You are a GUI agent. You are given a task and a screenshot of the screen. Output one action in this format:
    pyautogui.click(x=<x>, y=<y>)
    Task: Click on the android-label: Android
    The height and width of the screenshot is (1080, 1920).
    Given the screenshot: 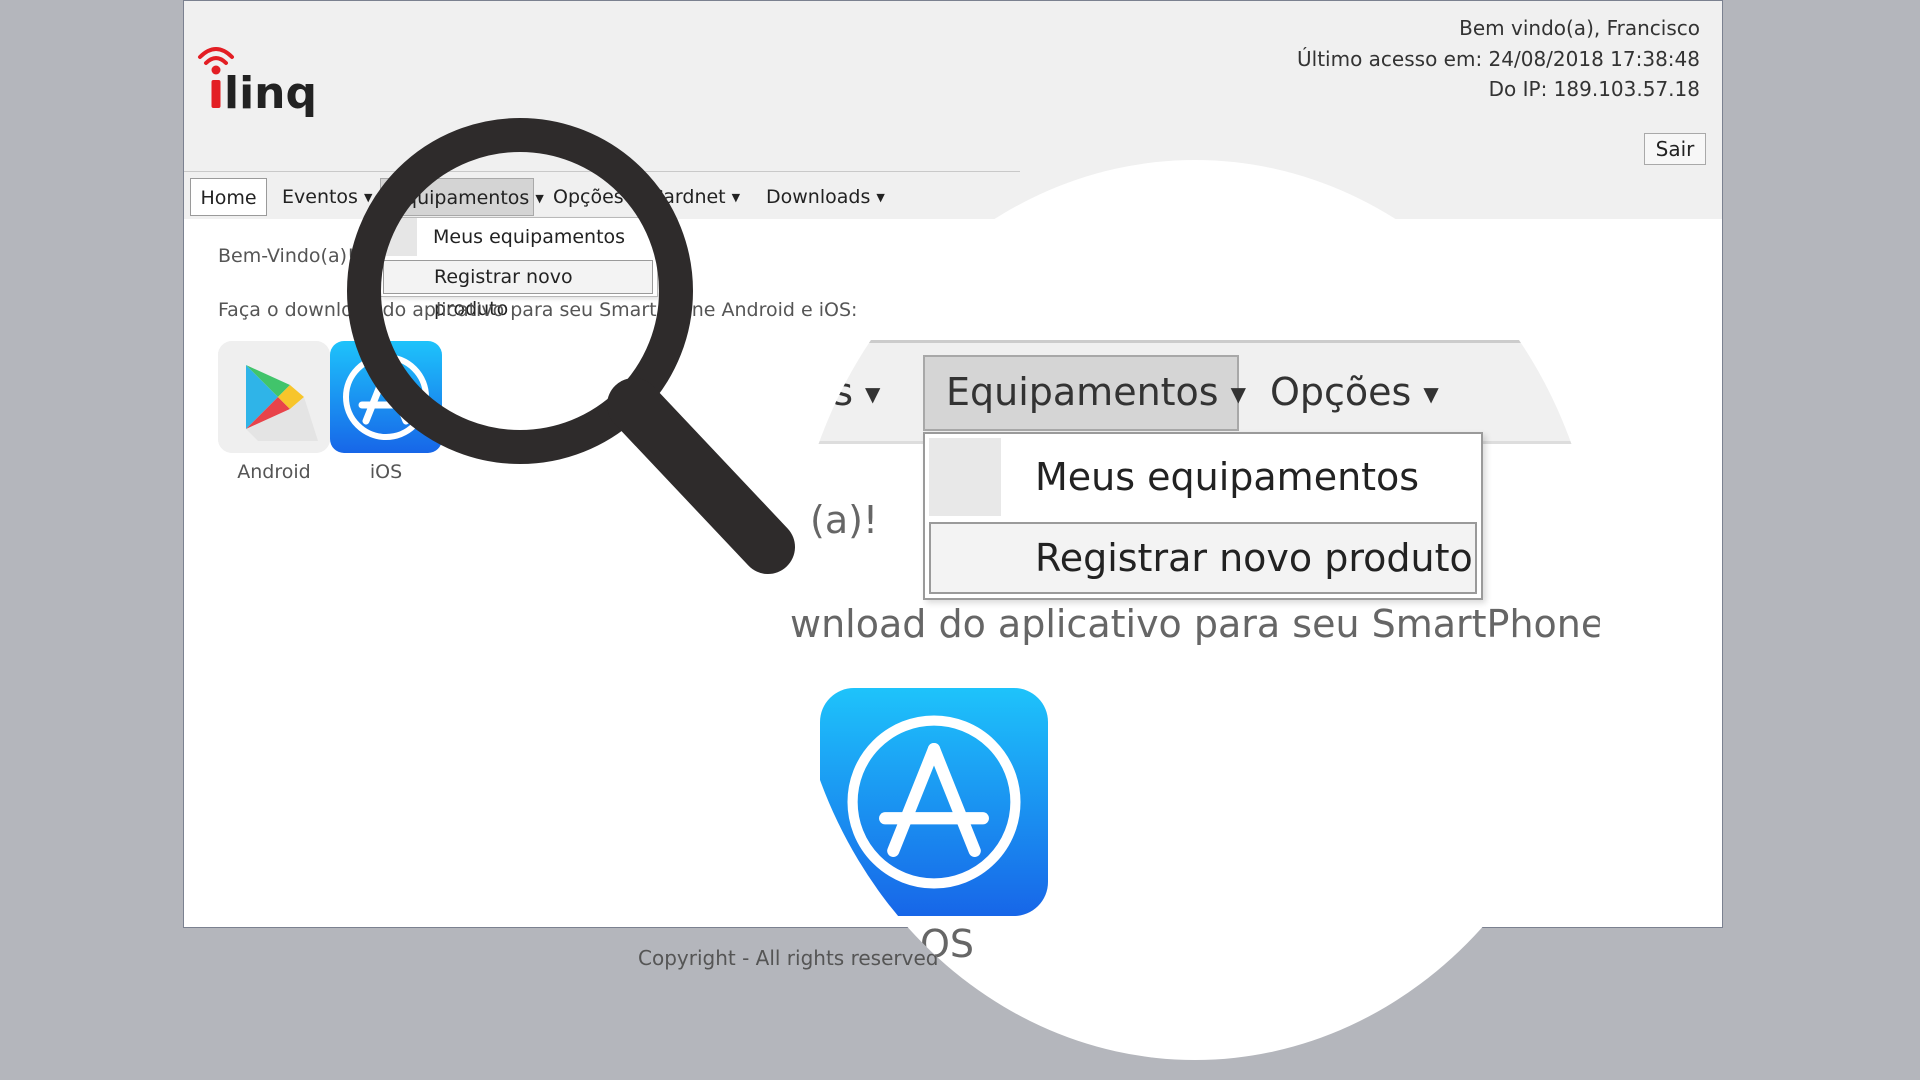 What is the action you would take?
    pyautogui.click(x=274, y=472)
    